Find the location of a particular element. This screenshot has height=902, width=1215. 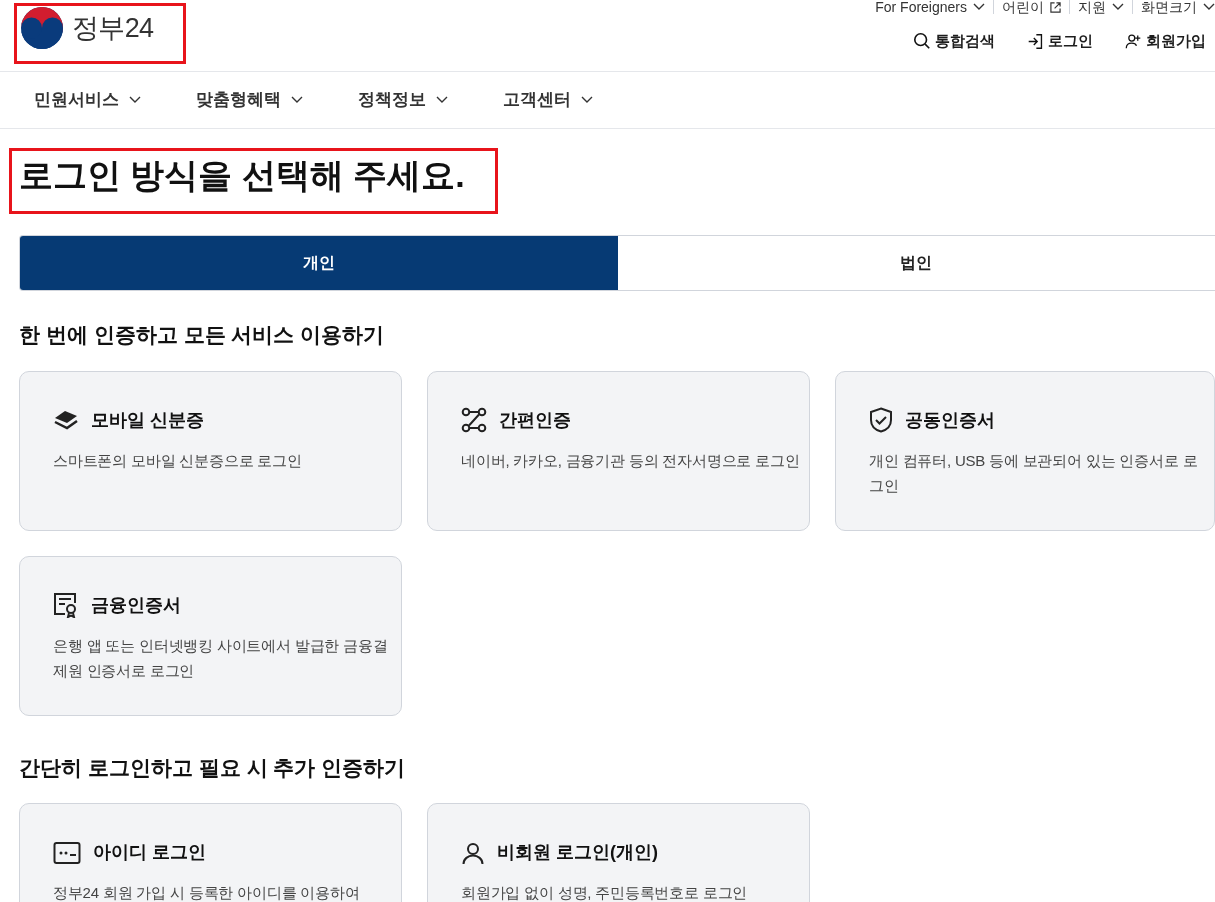

login-option-card: 아이디 로그인 정부24 회원 가입 시 등록한 아이디를 이용하여 is located at coordinates (210, 852).